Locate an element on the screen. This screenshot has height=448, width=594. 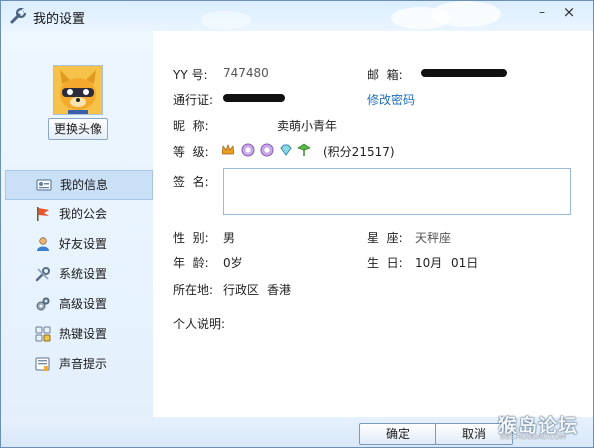
age-value: 0岁 is located at coordinates (233, 263).